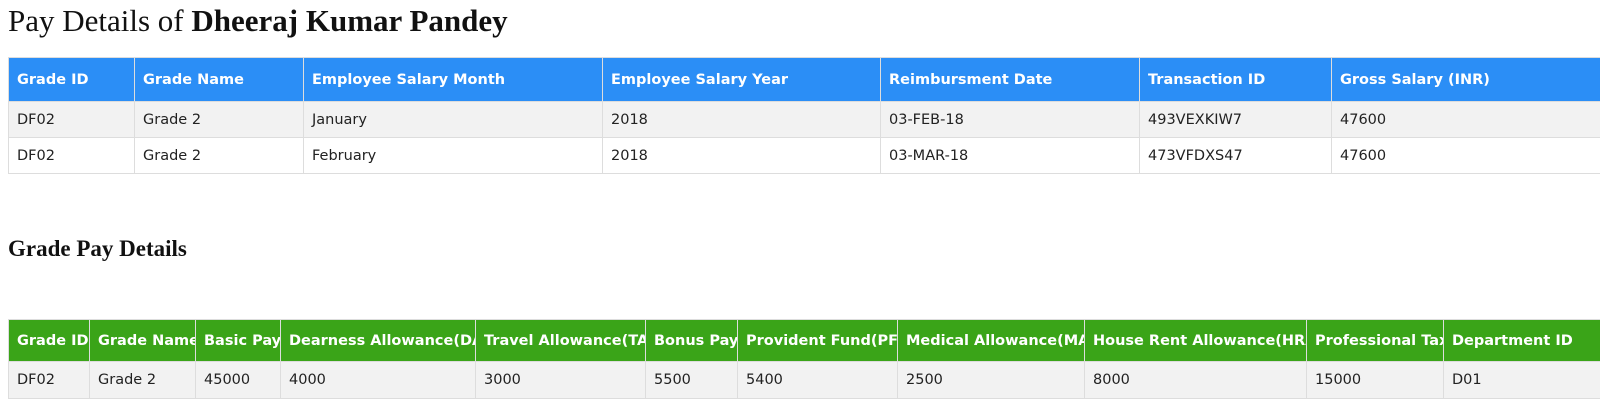  Describe the element at coordinates (991, 340) in the screenshot. I see `grade-col-header: Medical Allowance(MA)` at that location.